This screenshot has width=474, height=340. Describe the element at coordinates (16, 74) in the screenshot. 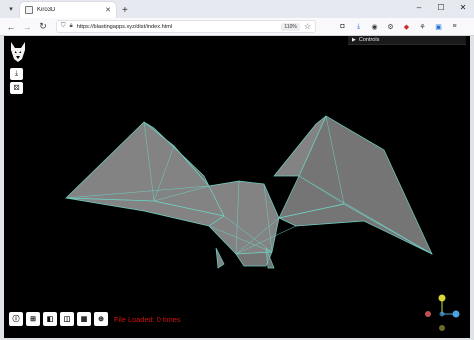

I see `open-file-icon: ⤓` at that location.